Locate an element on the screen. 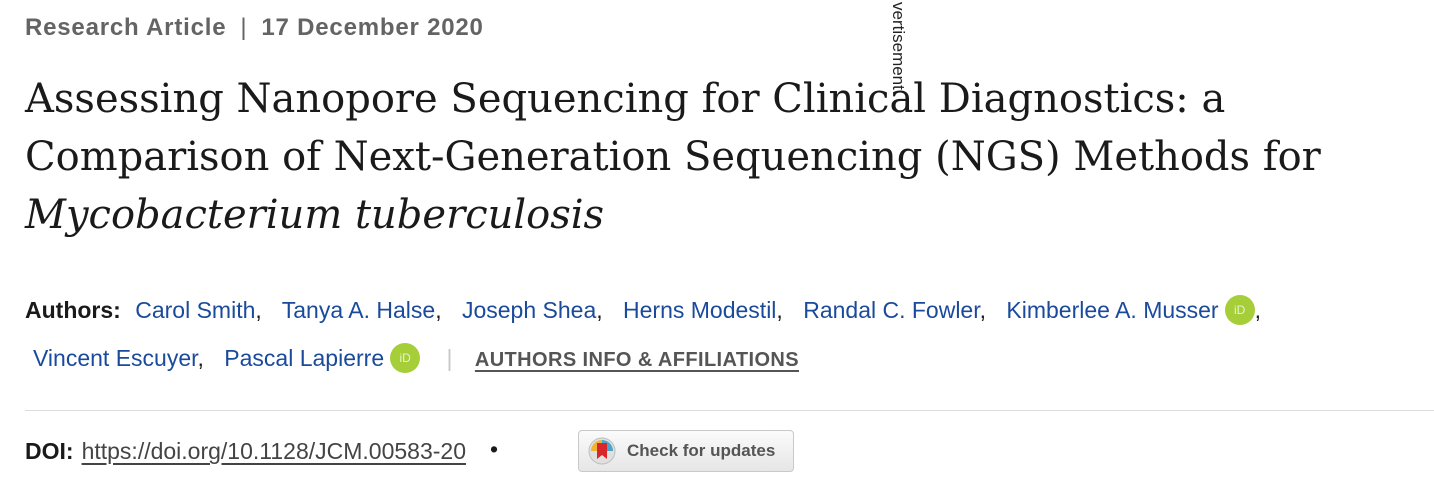 The width and height of the screenshot is (1434, 492). section-divider is located at coordinates (729, 410).